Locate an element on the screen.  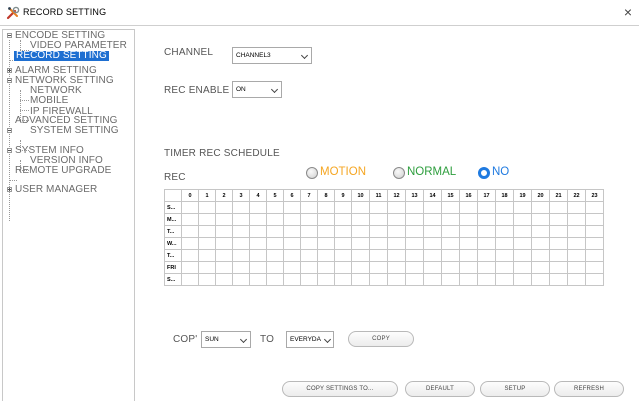
copy-to-select: EVERYDA is located at coordinates (310, 339).